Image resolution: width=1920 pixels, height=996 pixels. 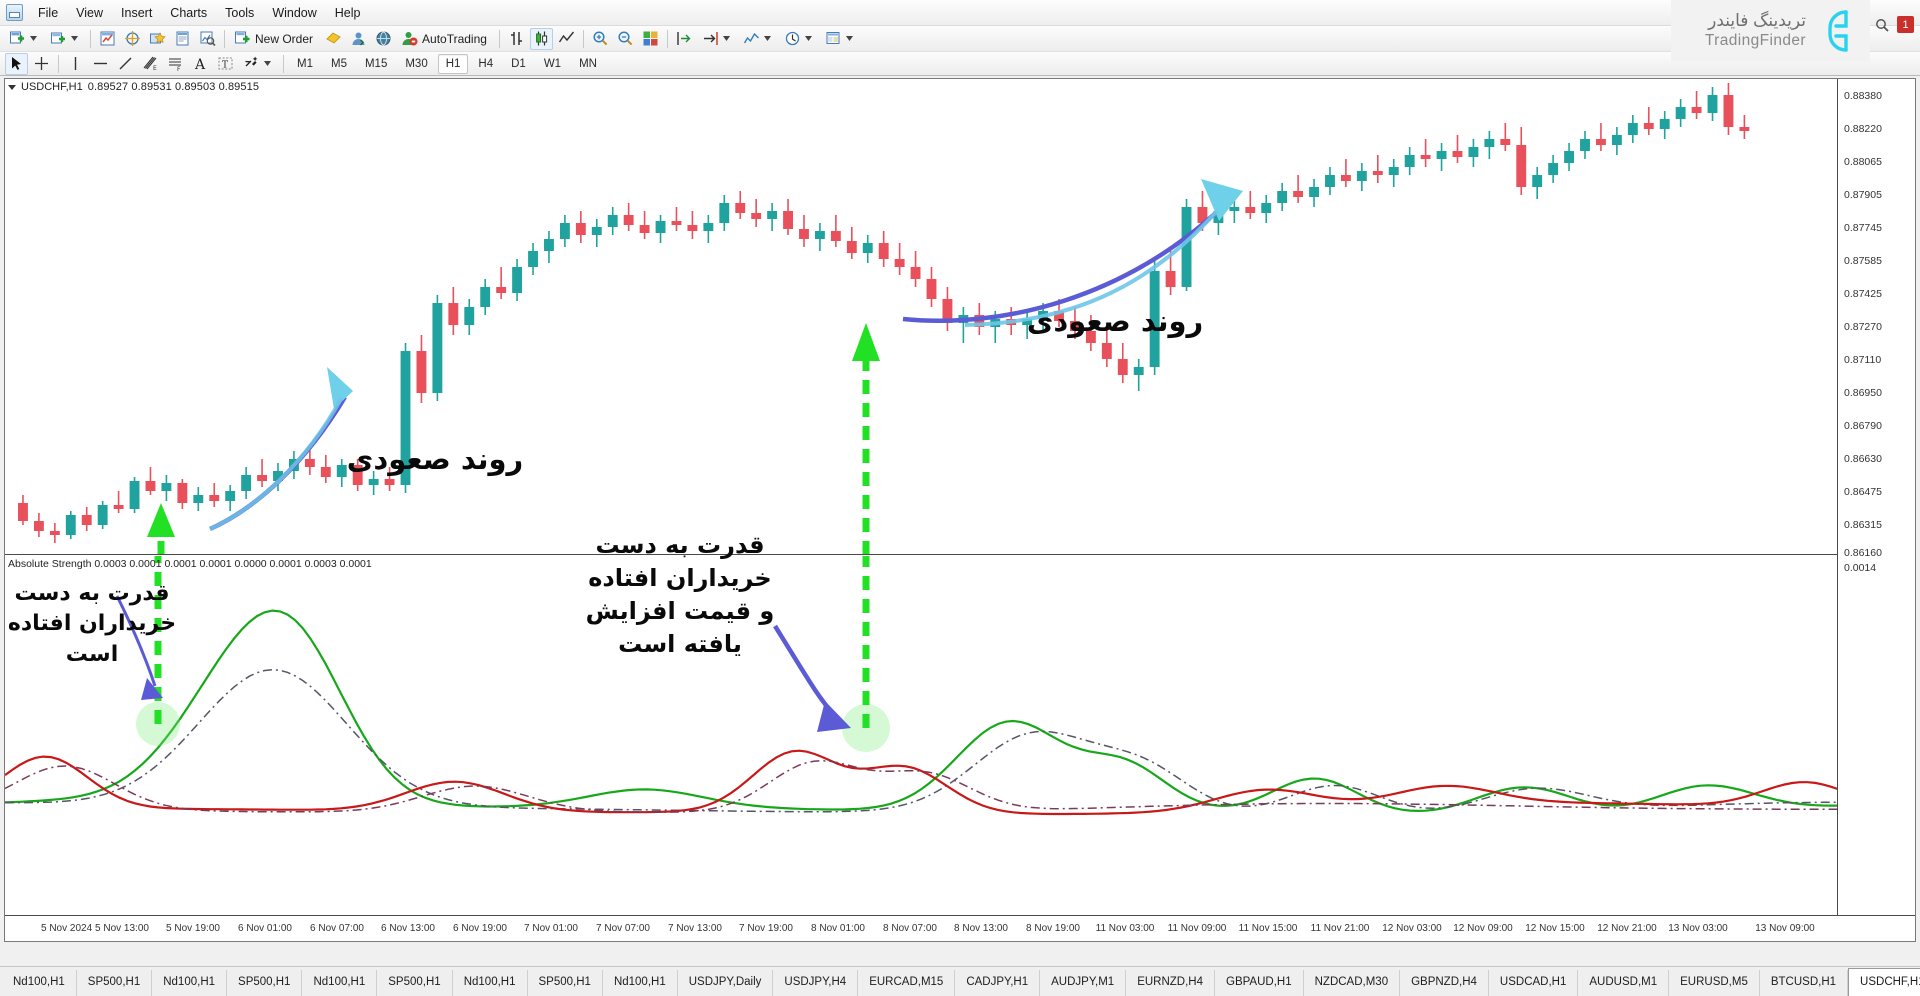 What do you see at coordinates (541, 38) in the screenshot?
I see `candlestick-chart-button` at bounding box center [541, 38].